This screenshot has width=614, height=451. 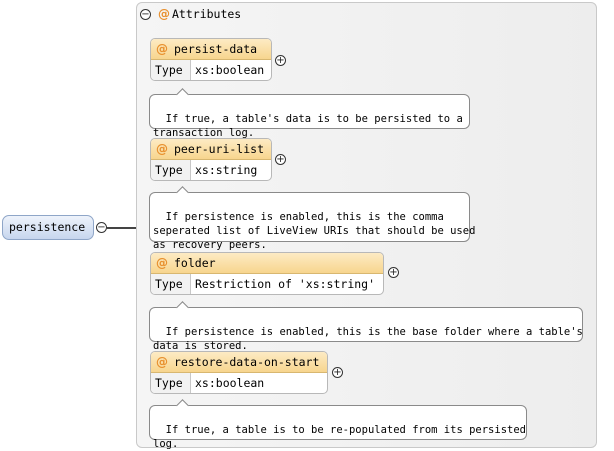 I want to click on attribute-header: @ persist-data, so click(x=211, y=49).